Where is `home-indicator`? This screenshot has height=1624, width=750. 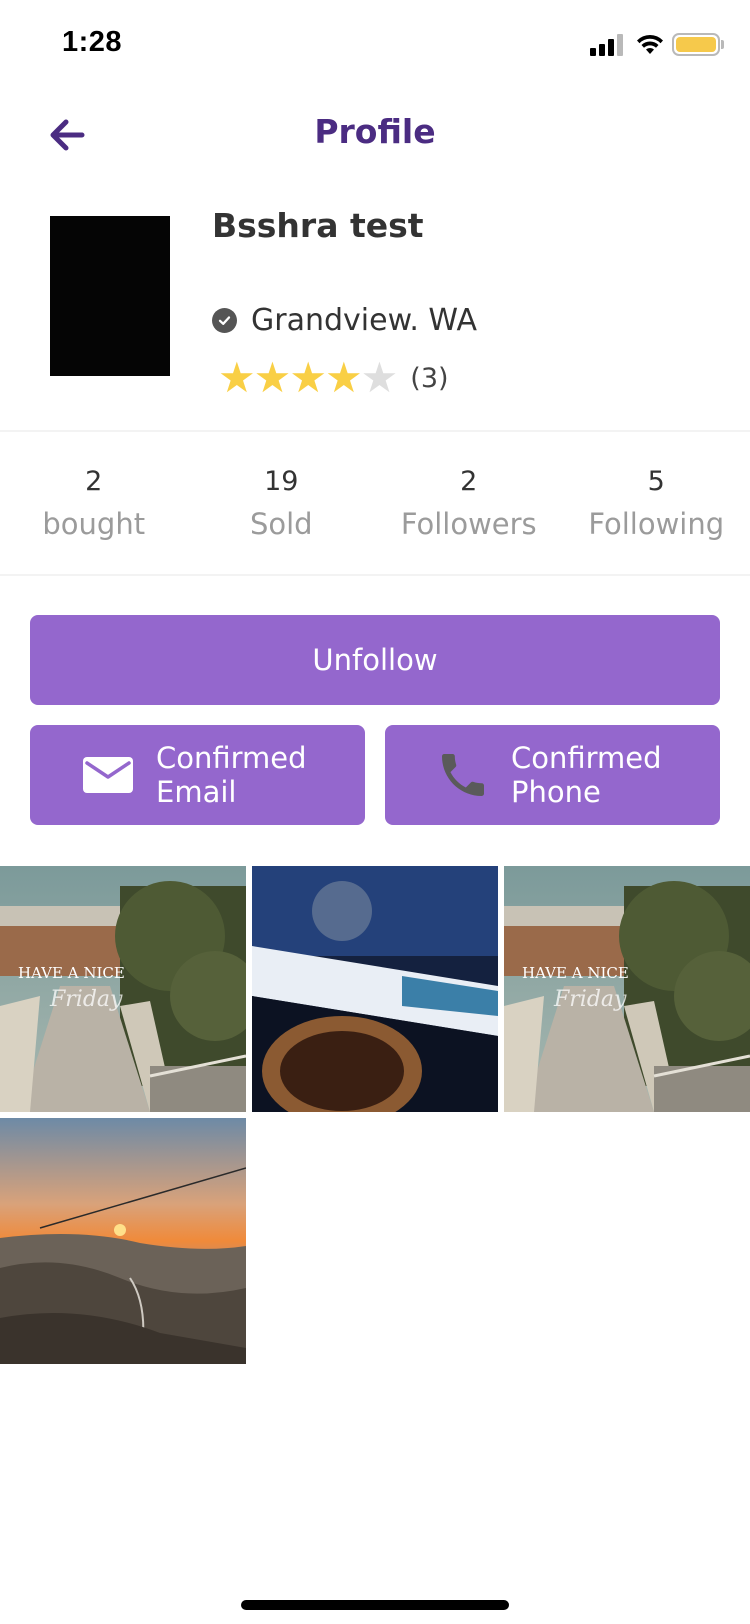 home-indicator is located at coordinates (375, 1605).